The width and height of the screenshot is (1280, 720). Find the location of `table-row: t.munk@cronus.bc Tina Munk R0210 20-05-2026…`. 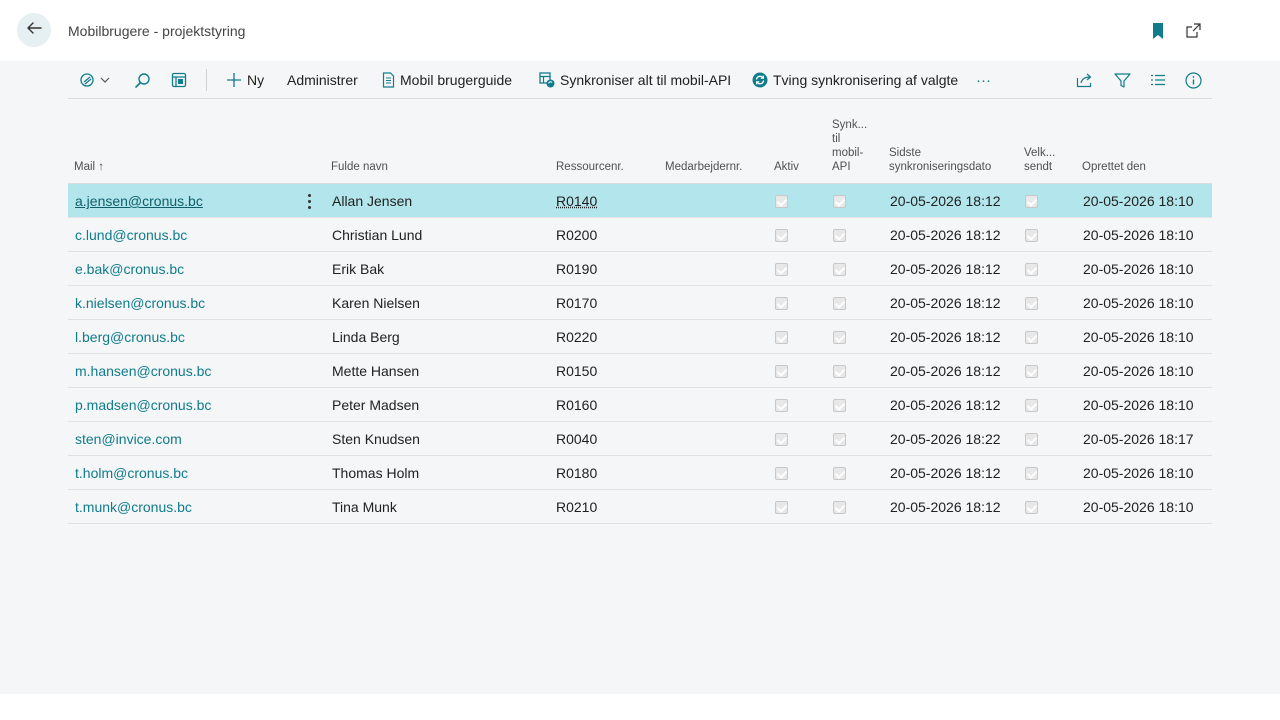

table-row: t.munk@cronus.bc Tina Munk R0210 20-05-2026… is located at coordinates (640, 507).